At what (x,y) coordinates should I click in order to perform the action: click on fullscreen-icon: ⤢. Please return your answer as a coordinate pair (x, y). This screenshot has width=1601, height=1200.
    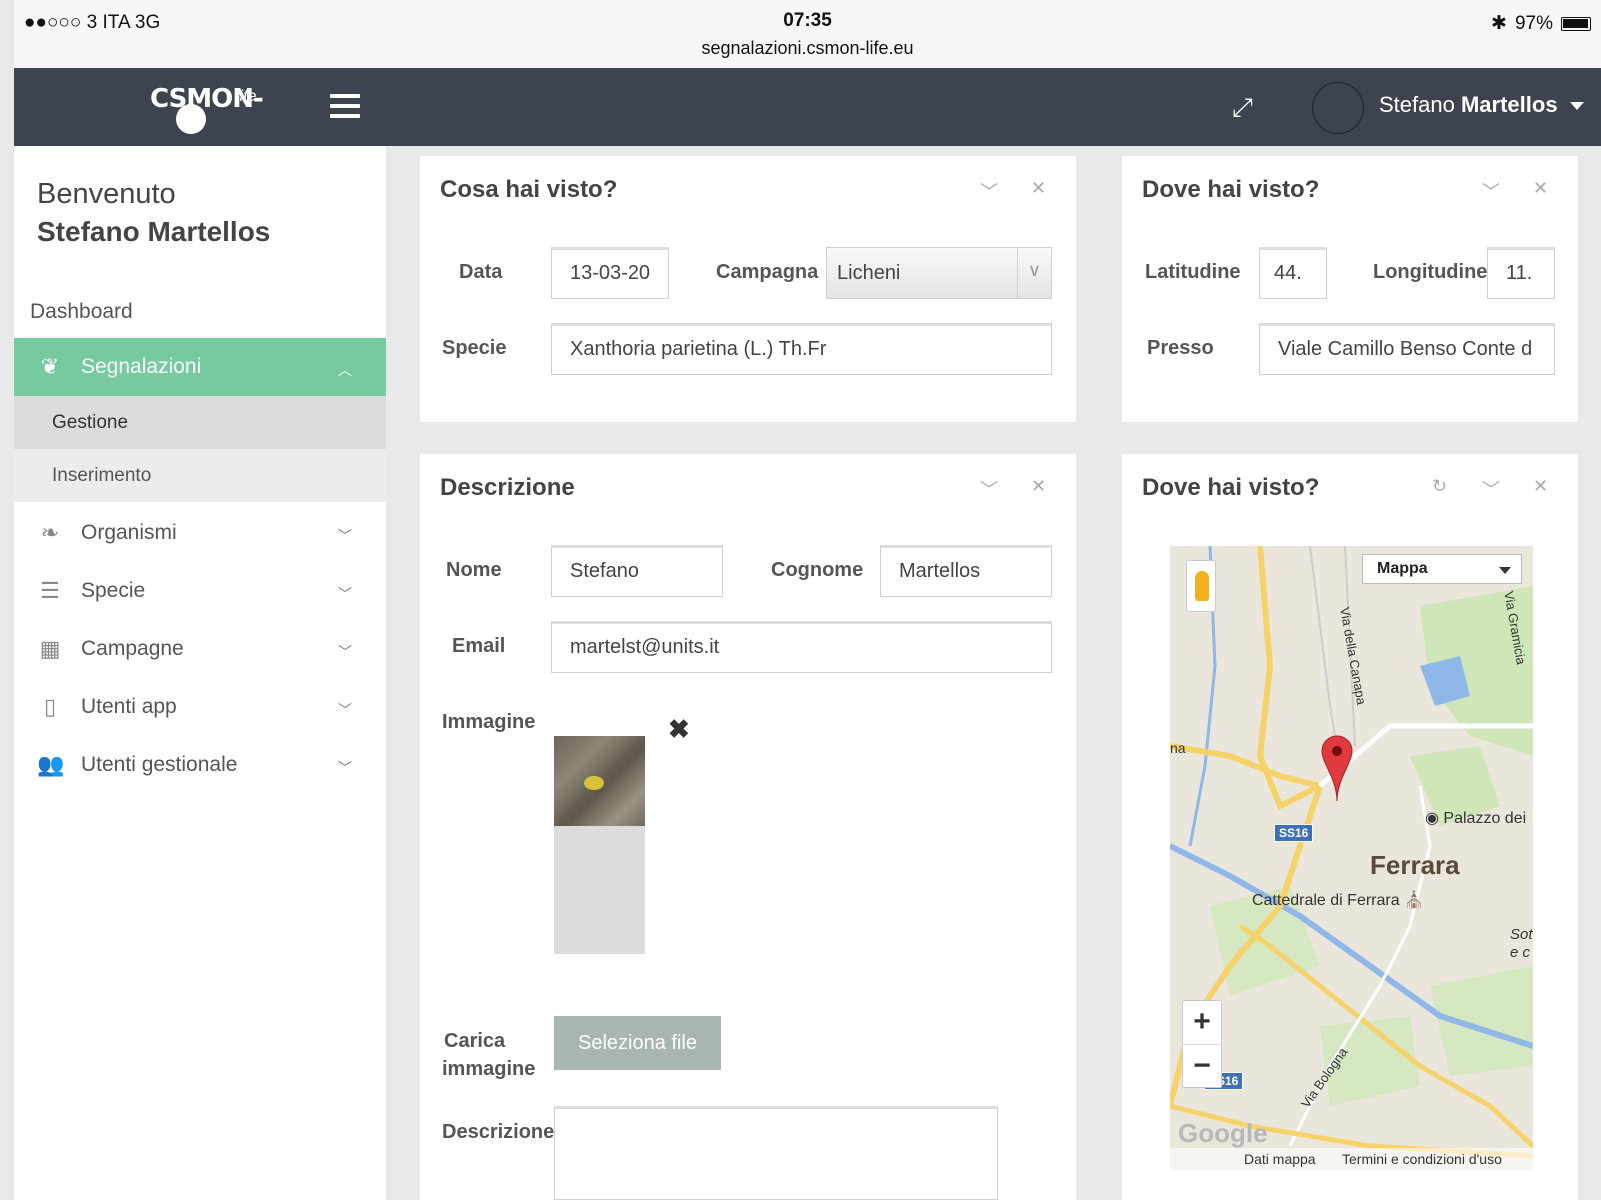
    Looking at the image, I should click on (1245, 107).